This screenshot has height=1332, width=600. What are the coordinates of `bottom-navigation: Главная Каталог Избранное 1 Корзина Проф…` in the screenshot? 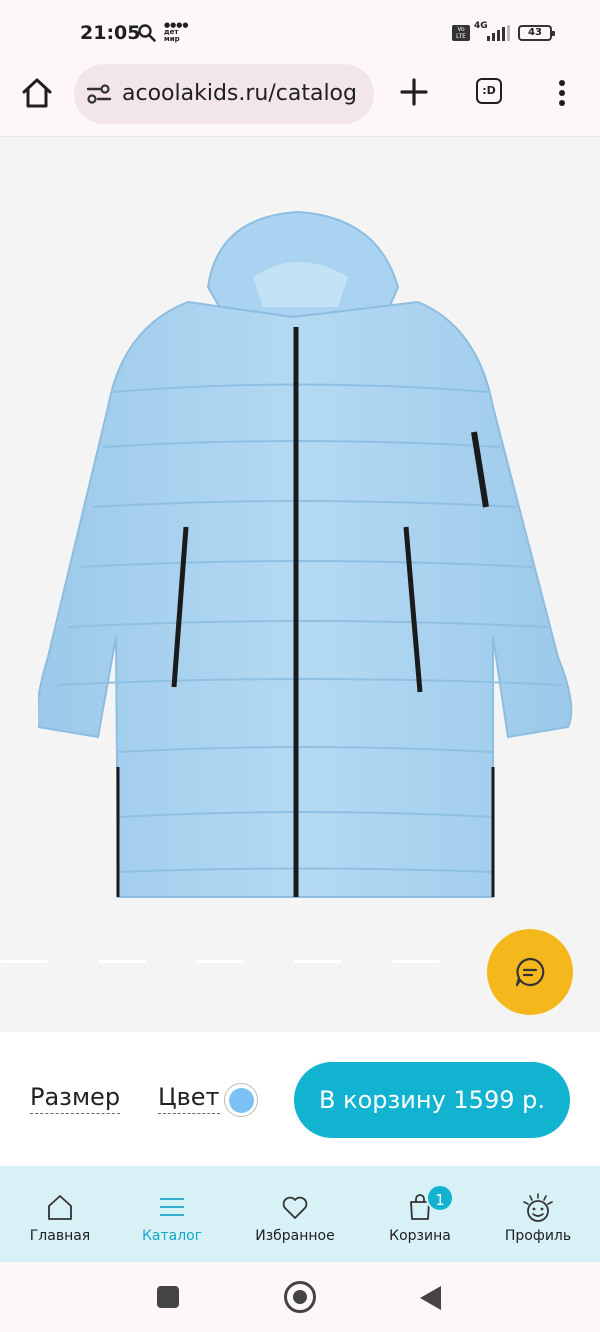 It's located at (300, 1214).